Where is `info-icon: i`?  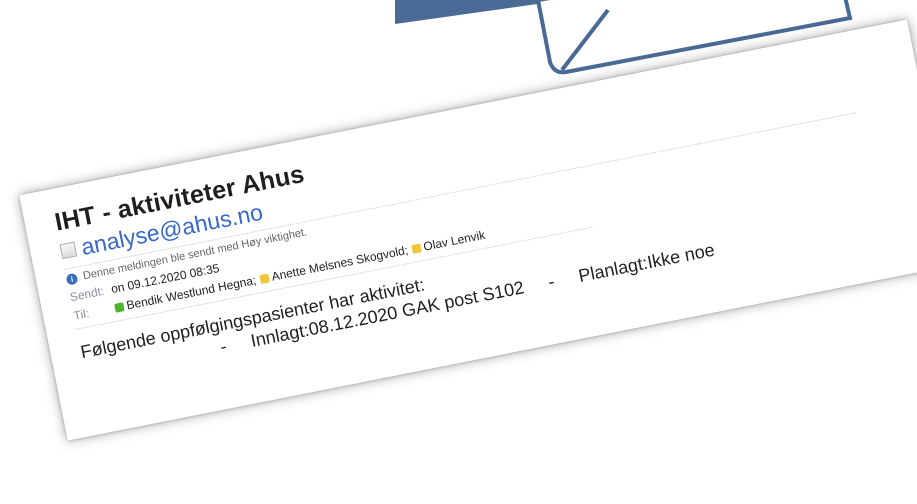
info-icon: i is located at coordinates (72, 279).